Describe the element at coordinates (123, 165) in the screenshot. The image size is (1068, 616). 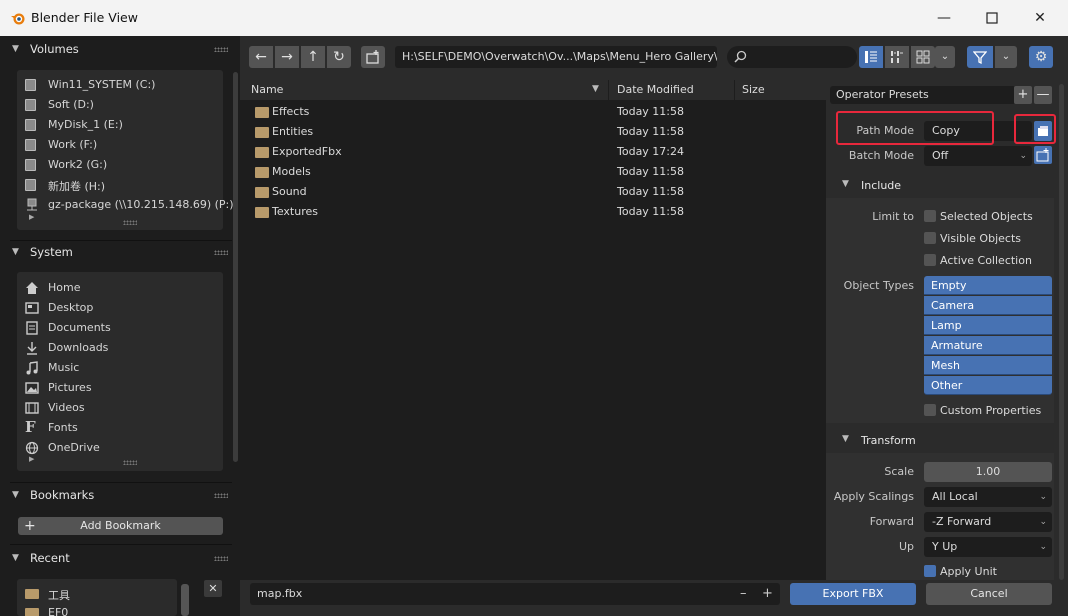
I see `volume-item: Work2 (G:)` at that location.